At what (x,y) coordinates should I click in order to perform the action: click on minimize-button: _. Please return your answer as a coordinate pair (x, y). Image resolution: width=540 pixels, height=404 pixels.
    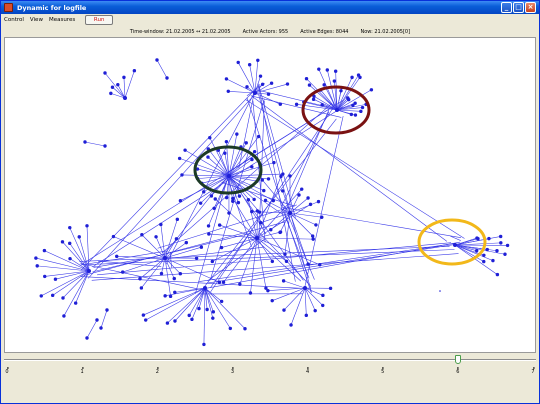
    Looking at the image, I should click on (506, 7).